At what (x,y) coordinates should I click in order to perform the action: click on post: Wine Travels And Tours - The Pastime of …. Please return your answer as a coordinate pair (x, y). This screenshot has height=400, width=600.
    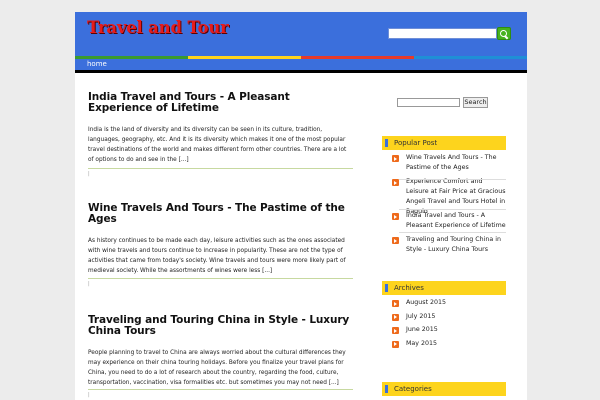
    Looking at the image, I should click on (220, 214).